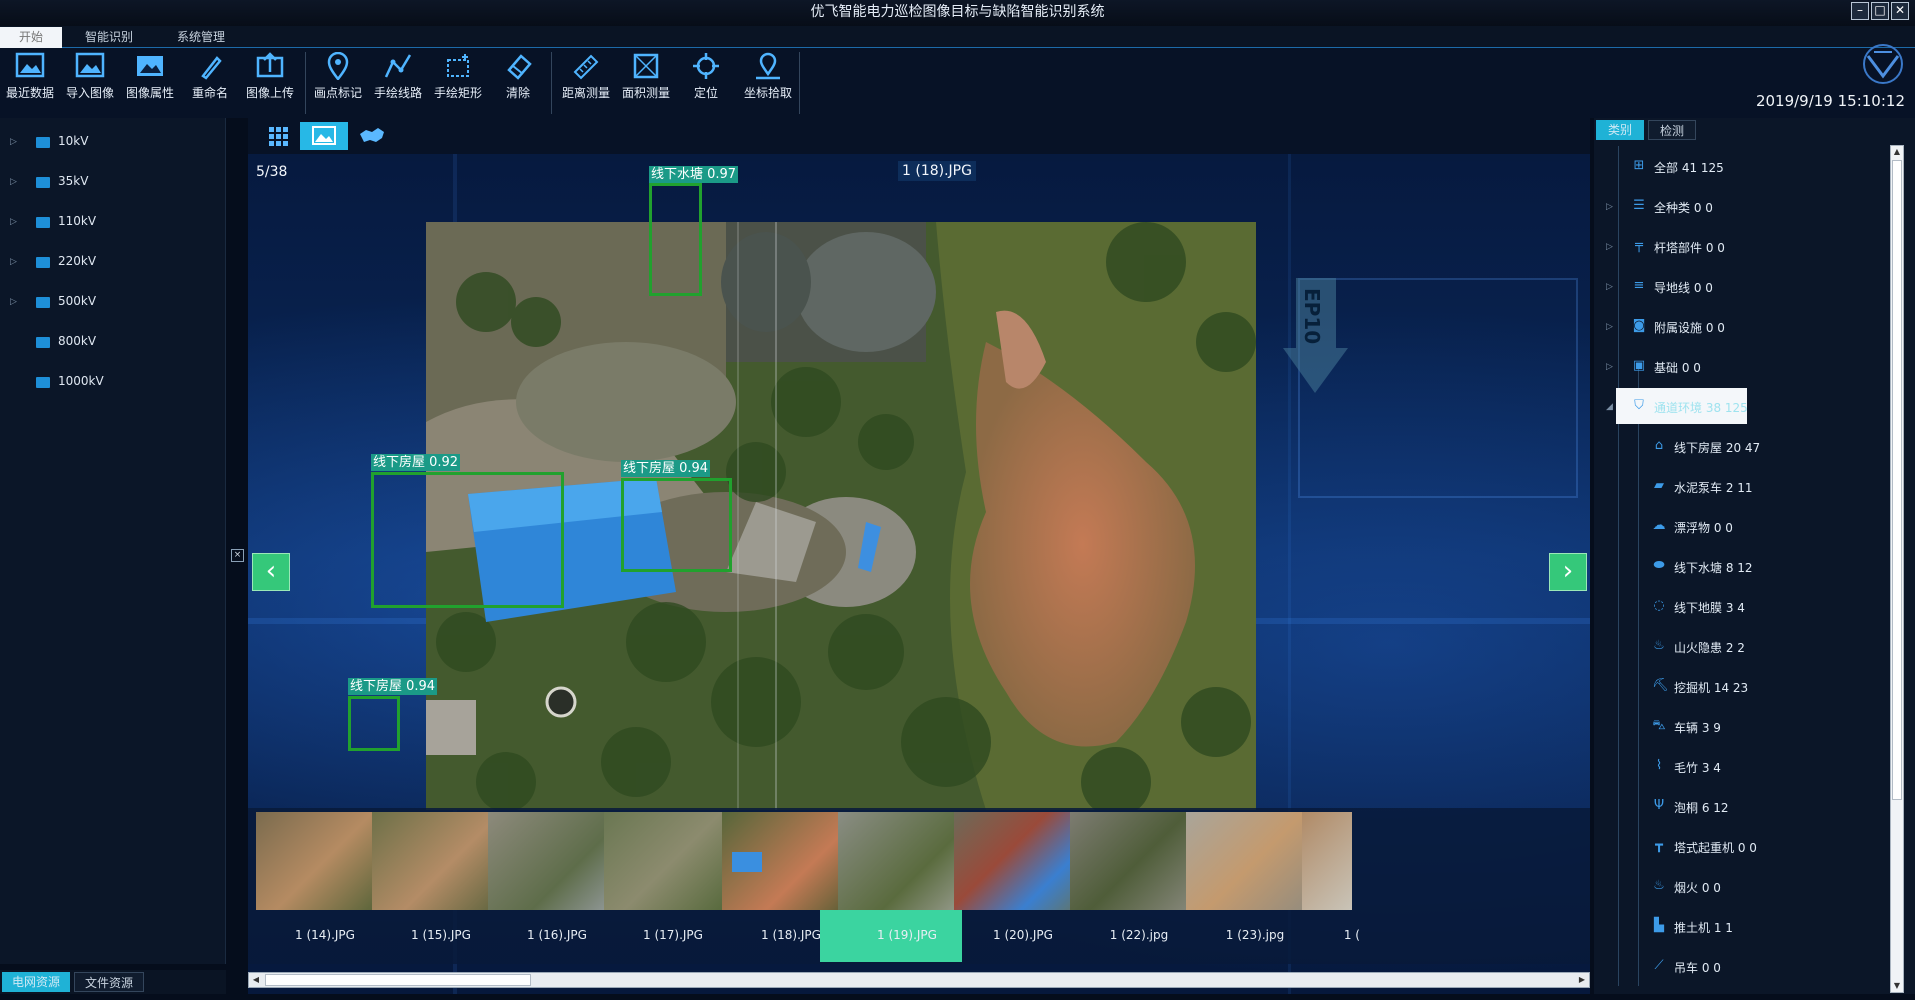 Image resolution: width=1915 pixels, height=1000 pixels. I want to click on distance-measure-button: 距离测量, so click(586, 76).